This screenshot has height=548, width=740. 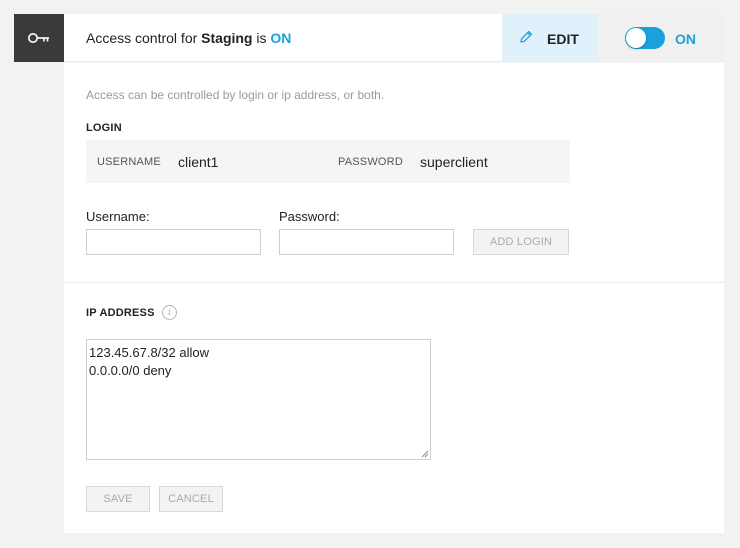 I want to click on save-button: SAVE, so click(x=118, y=499).